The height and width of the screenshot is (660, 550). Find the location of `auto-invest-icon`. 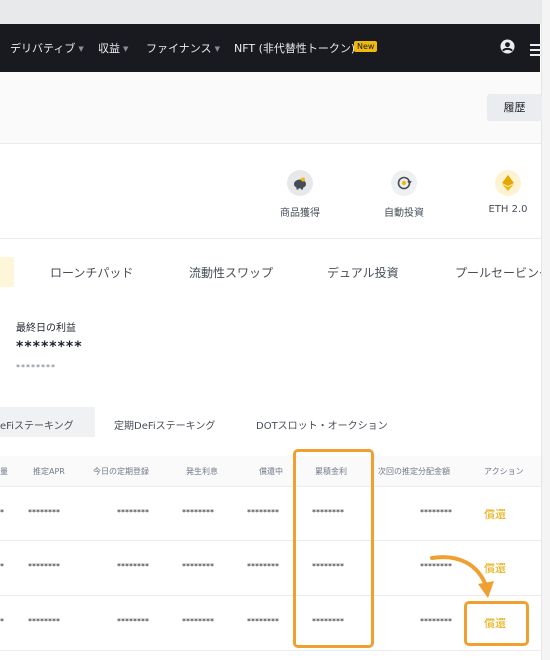

auto-invest-icon is located at coordinates (404, 183).